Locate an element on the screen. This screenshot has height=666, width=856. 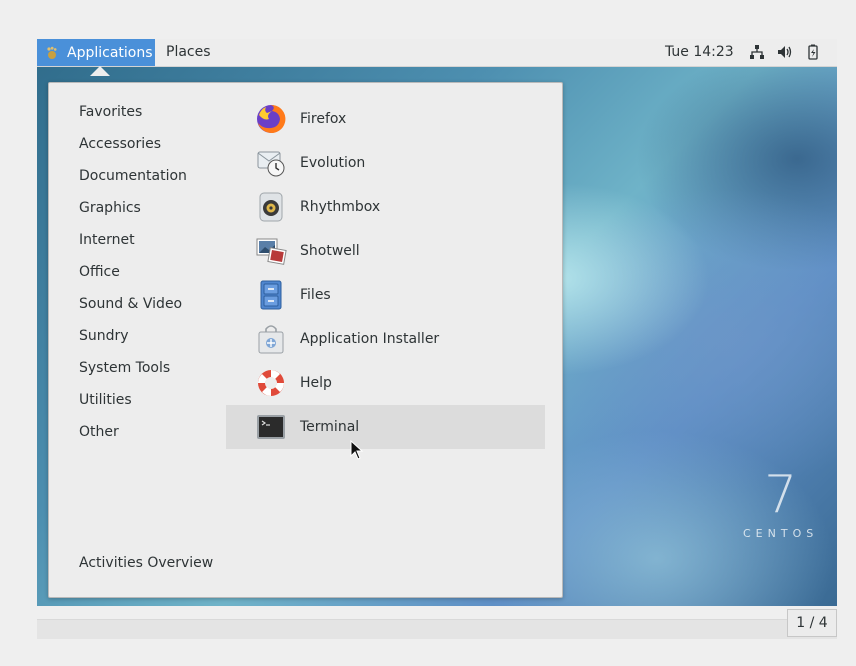
volume-icon is located at coordinates (785, 52).